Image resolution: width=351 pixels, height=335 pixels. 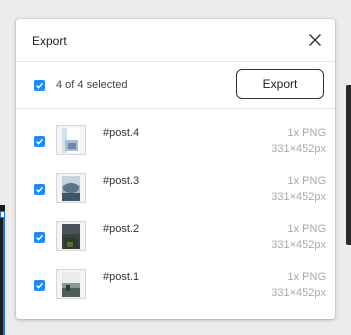 I want to click on select-all-checkbox, so click(x=39, y=85).